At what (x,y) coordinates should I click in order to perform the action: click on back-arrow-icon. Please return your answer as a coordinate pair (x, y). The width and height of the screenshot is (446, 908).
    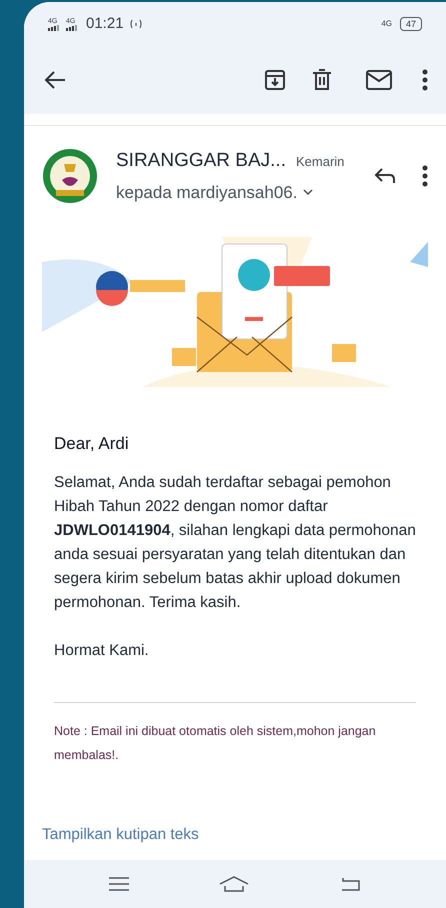
    Looking at the image, I should click on (55, 80).